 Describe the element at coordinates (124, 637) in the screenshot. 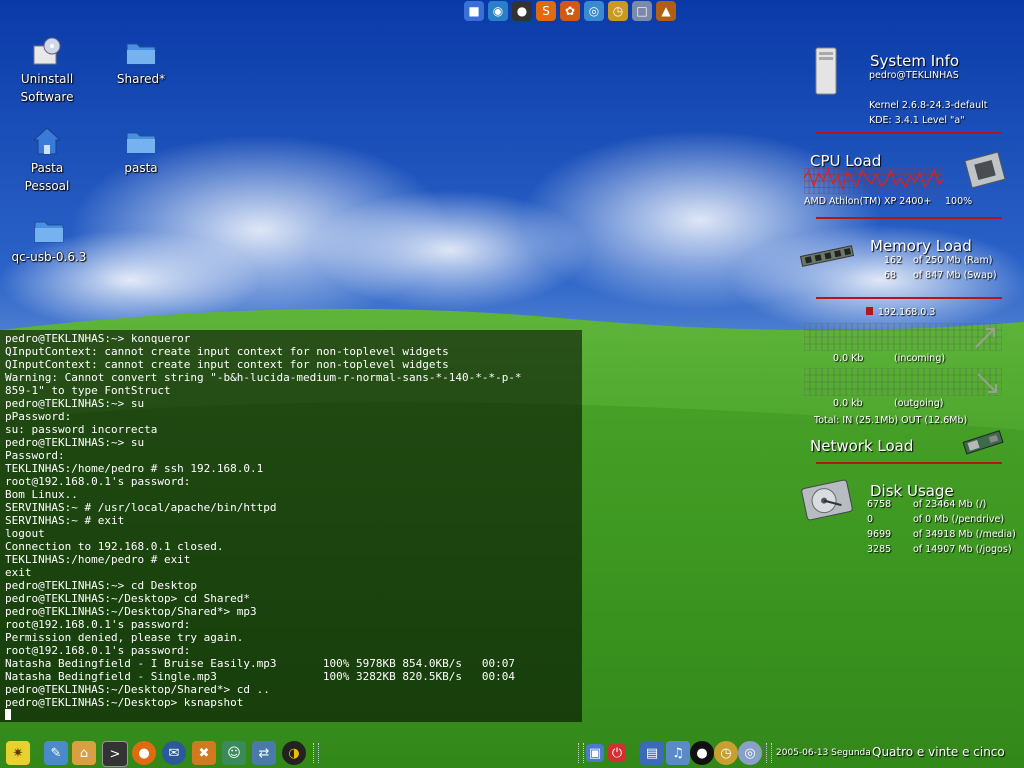

I see `terminal-line: Permission denied, please try again.` at that location.